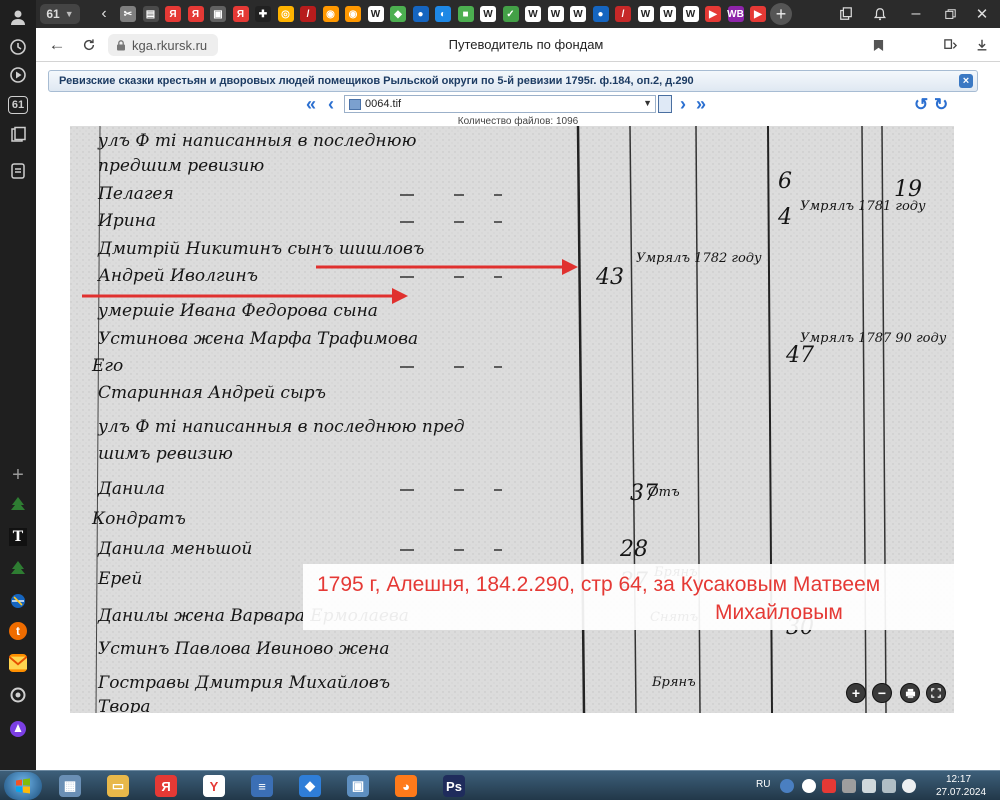 The height and width of the screenshot is (800, 1000). What do you see at coordinates (668, 14) in the screenshot?
I see `tab-favicon-25: W` at bounding box center [668, 14].